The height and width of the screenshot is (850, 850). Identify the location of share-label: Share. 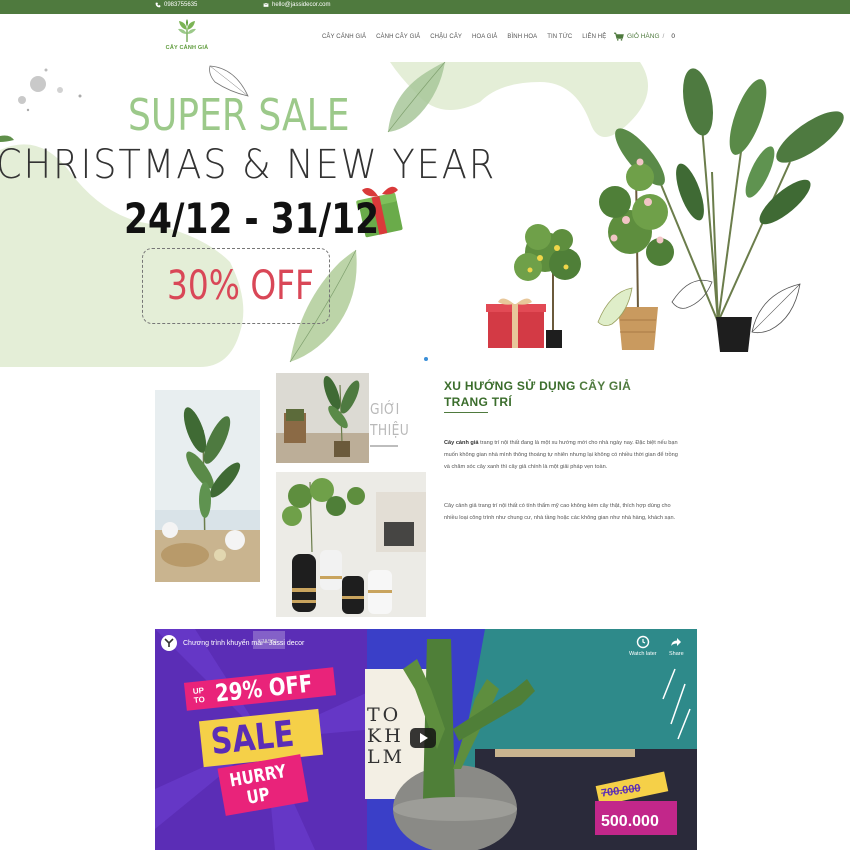
(676, 654).